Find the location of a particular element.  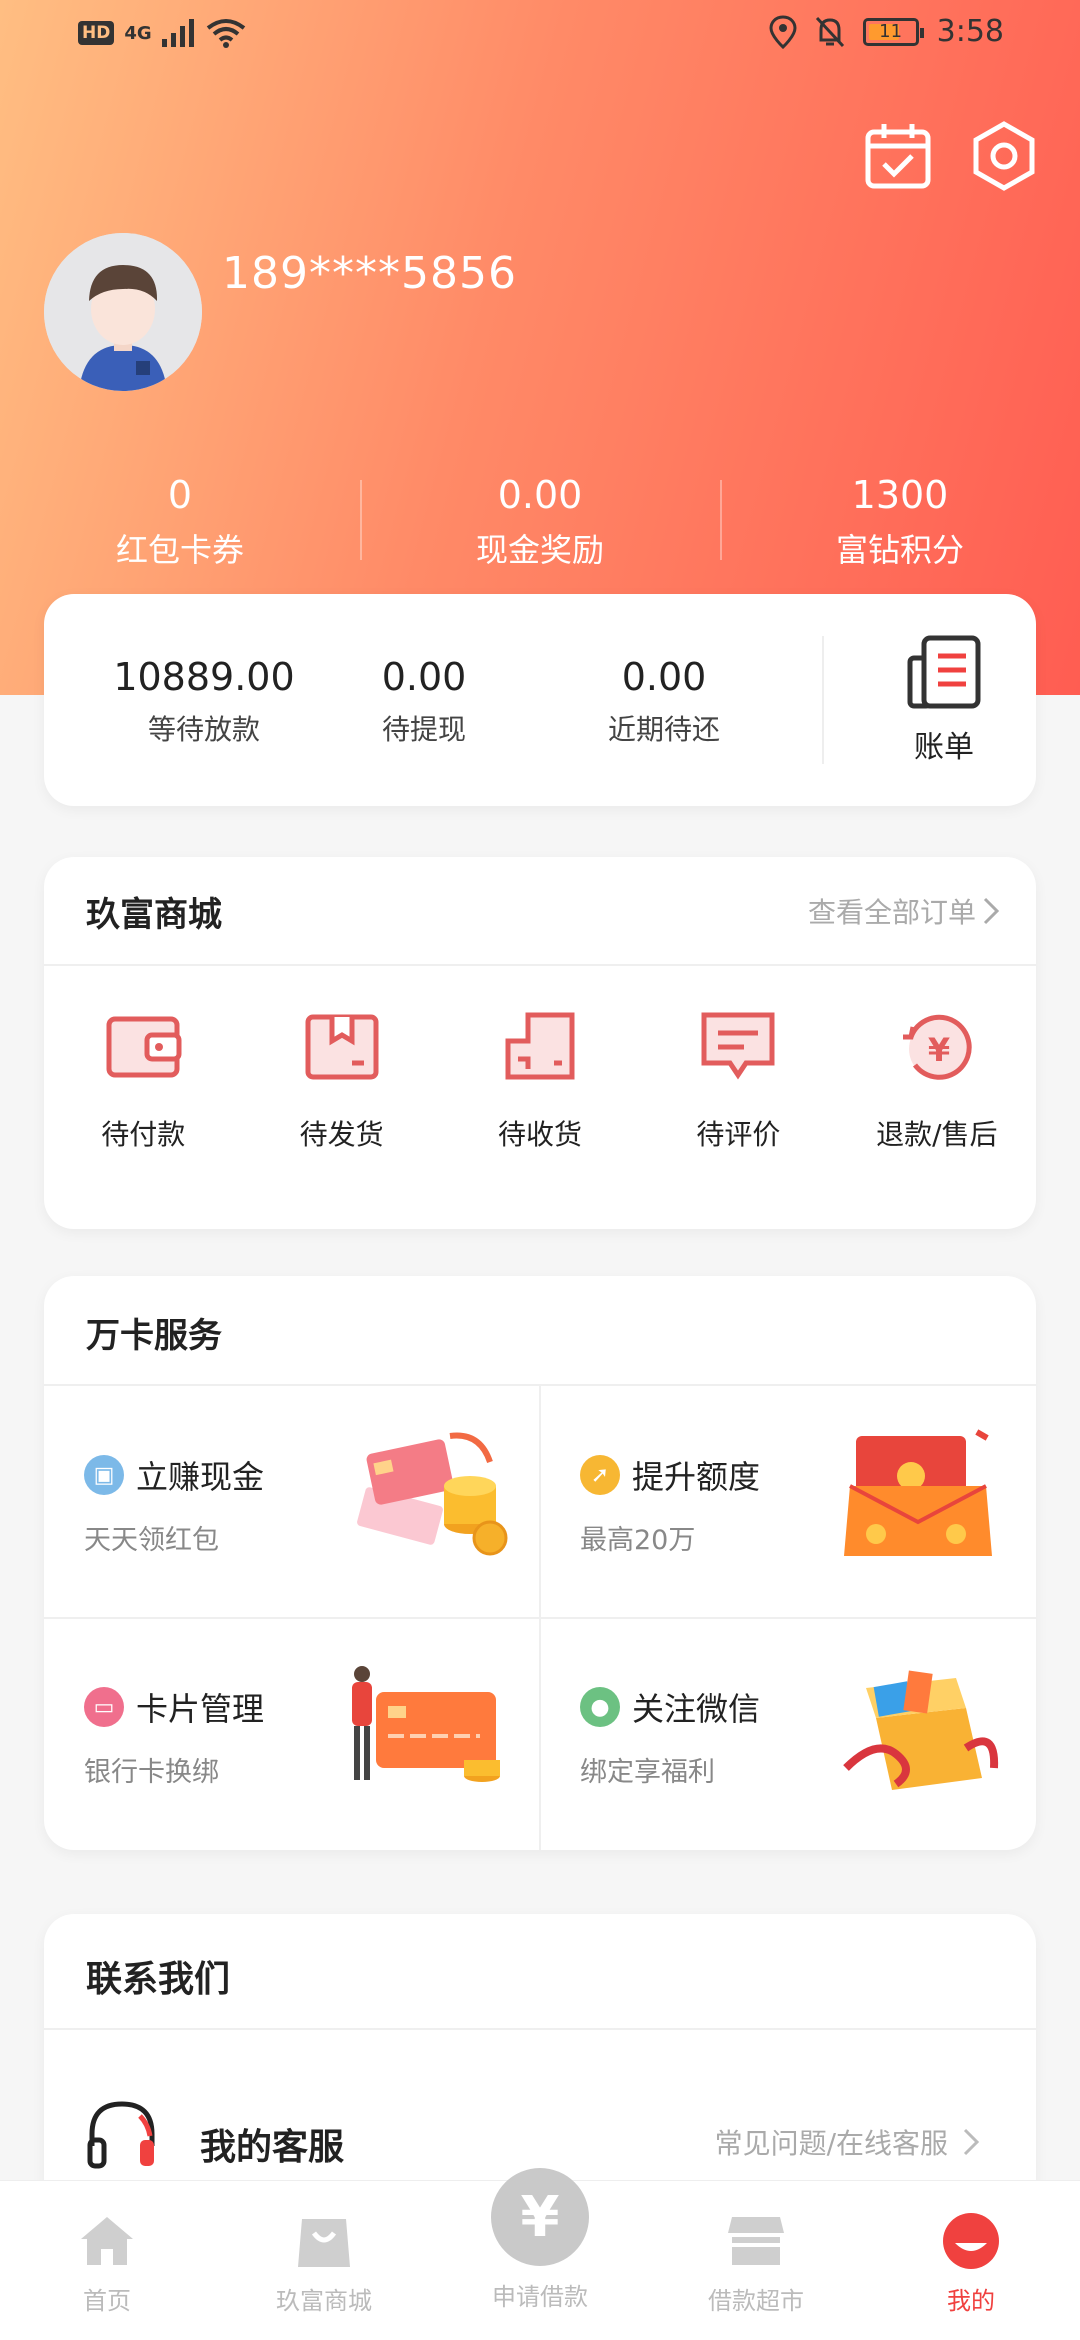

location-icon is located at coordinates (783, 31).